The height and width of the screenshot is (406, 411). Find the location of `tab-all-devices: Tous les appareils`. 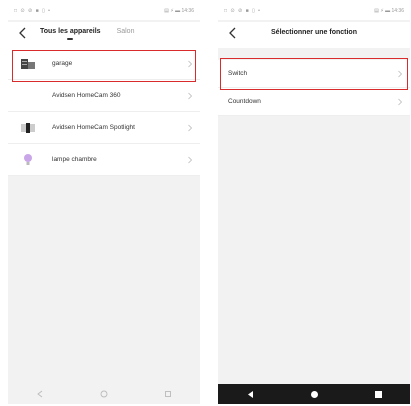

tab-all-devices: Tous les appareils is located at coordinates (70, 34).